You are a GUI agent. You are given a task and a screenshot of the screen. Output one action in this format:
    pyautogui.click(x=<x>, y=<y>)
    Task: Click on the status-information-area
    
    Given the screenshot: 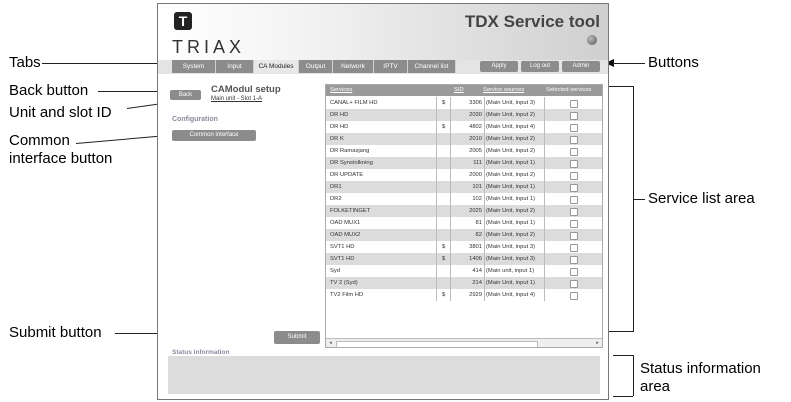 What is the action you would take?
    pyautogui.click(x=384, y=375)
    